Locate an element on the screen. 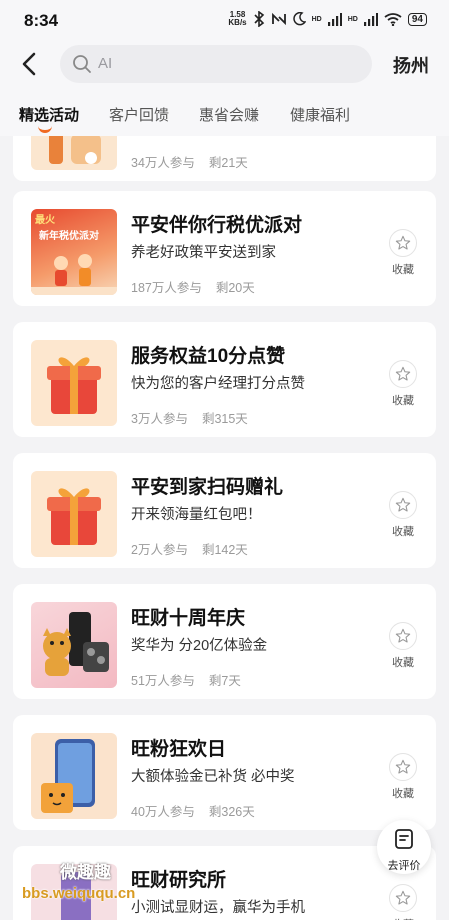 The height and width of the screenshot is (920, 449). activity-meta: 3万人参与 剩315天 is located at coordinates (189, 419).